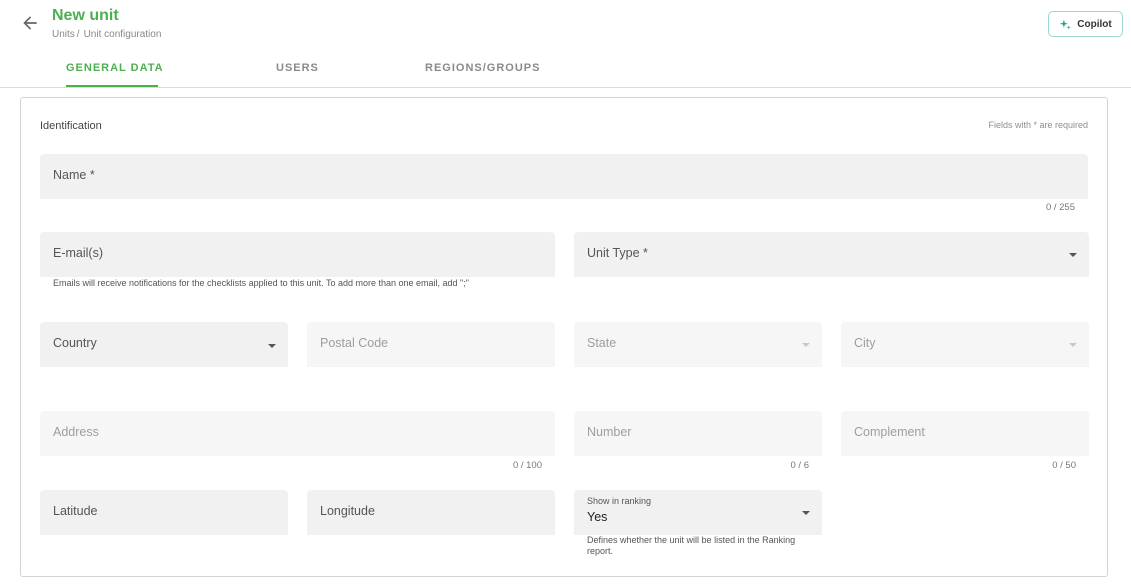 Image resolution: width=1131 pixels, height=586 pixels. Describe the element at coordinates (597, 517) in the screenshot. I see `show-in-ranking-value: Yes` at that location.